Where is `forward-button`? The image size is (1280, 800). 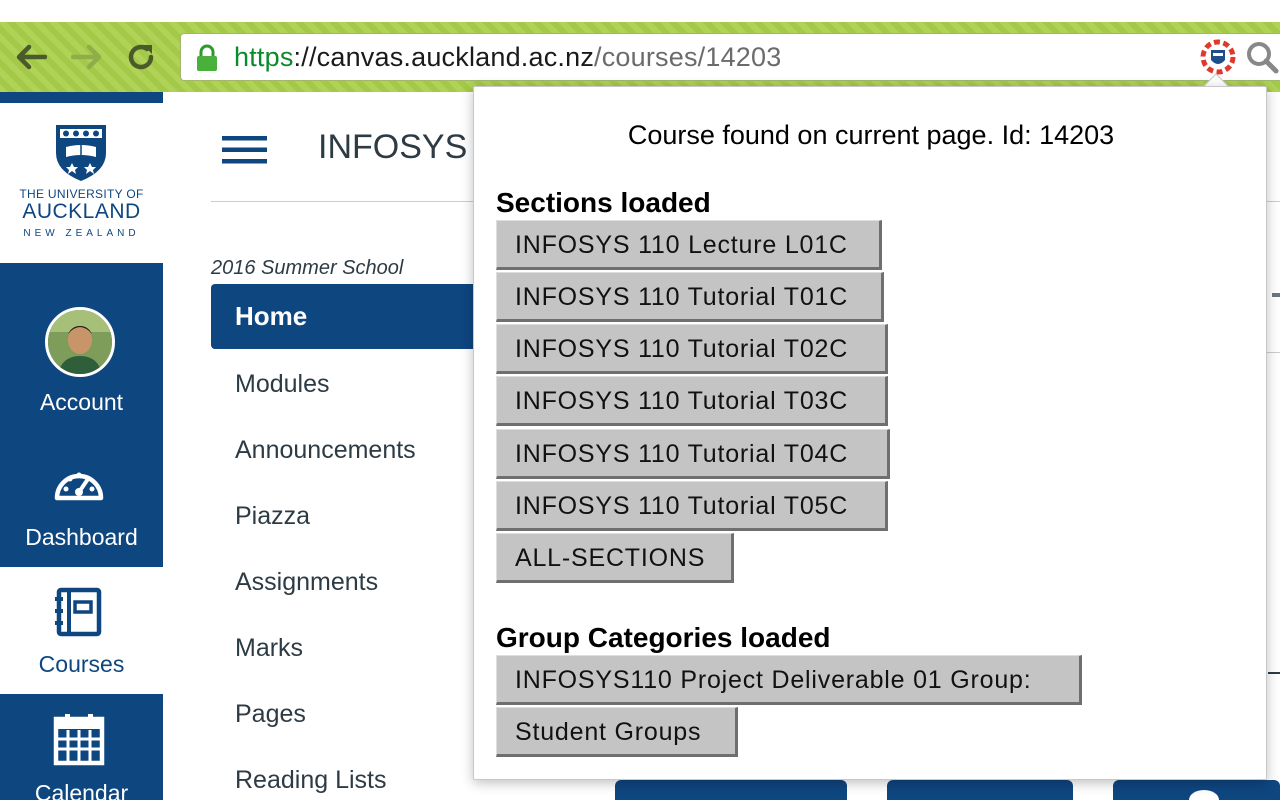 forward-button is located at coordinates (87, 57).